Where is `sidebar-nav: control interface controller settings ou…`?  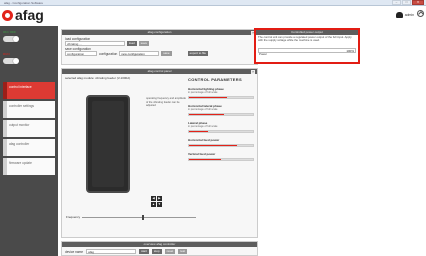
sidebar-nav: control interface controller settings ou… is located at coordinates (29, 129).